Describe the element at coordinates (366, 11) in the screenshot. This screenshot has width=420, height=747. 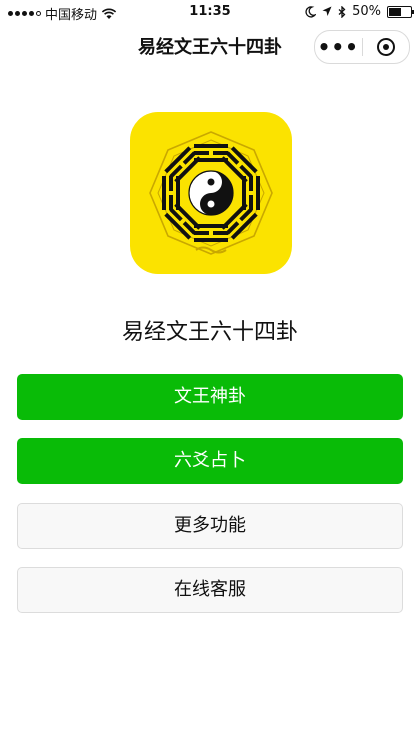
I see `battery-percent: 50%` at that location.